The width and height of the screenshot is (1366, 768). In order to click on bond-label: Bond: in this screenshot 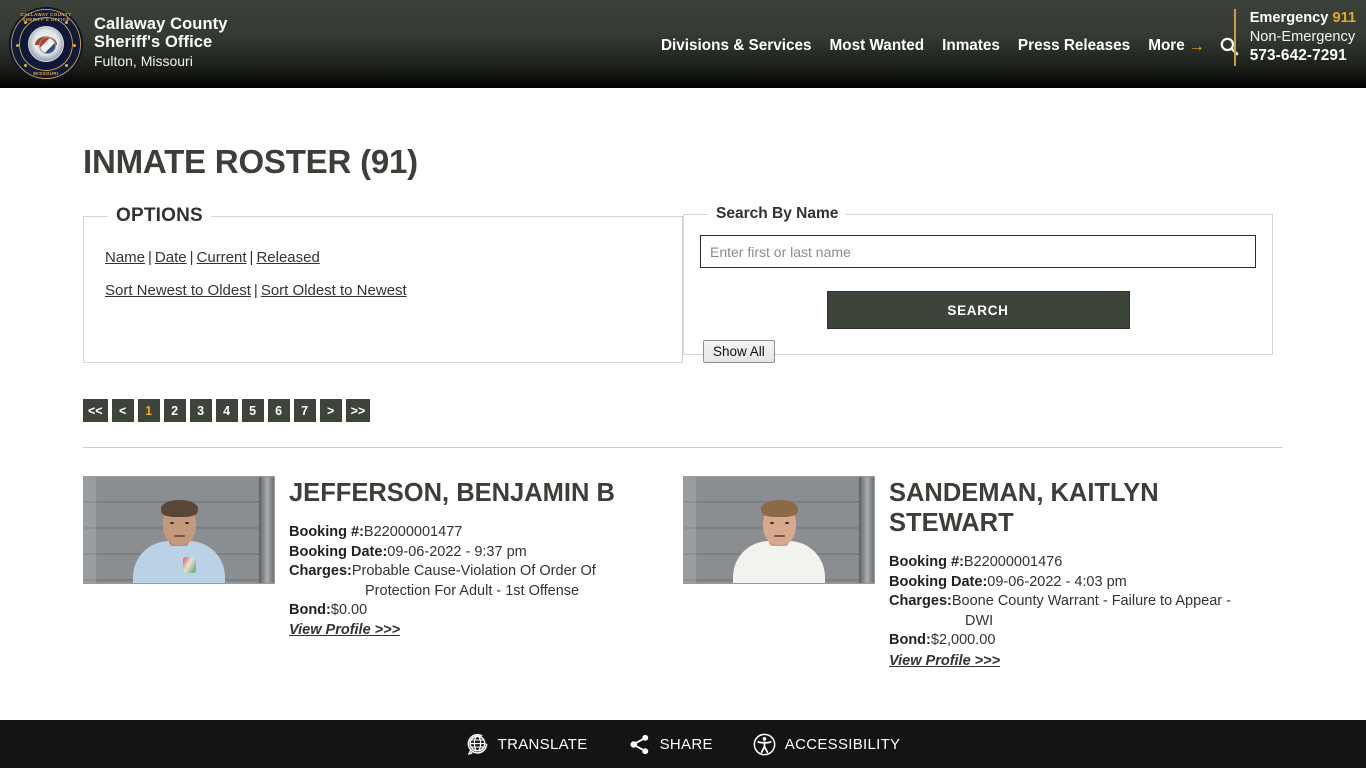, I will do `click(910, 640)`.